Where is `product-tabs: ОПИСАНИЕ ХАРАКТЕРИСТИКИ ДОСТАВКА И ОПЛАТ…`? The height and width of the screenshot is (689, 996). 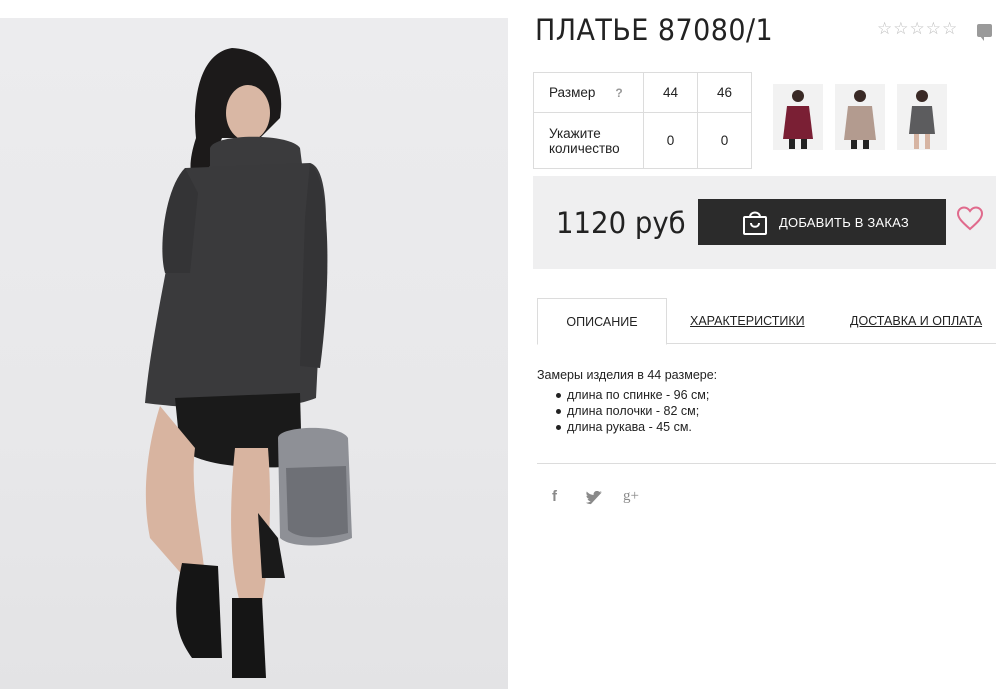
product-tabs: ОПИСАНИЕ ХАРАКТЕРИСТИКИ ДОСТАВКА И ОПЛАТ… is located at coordinates (766, 321).